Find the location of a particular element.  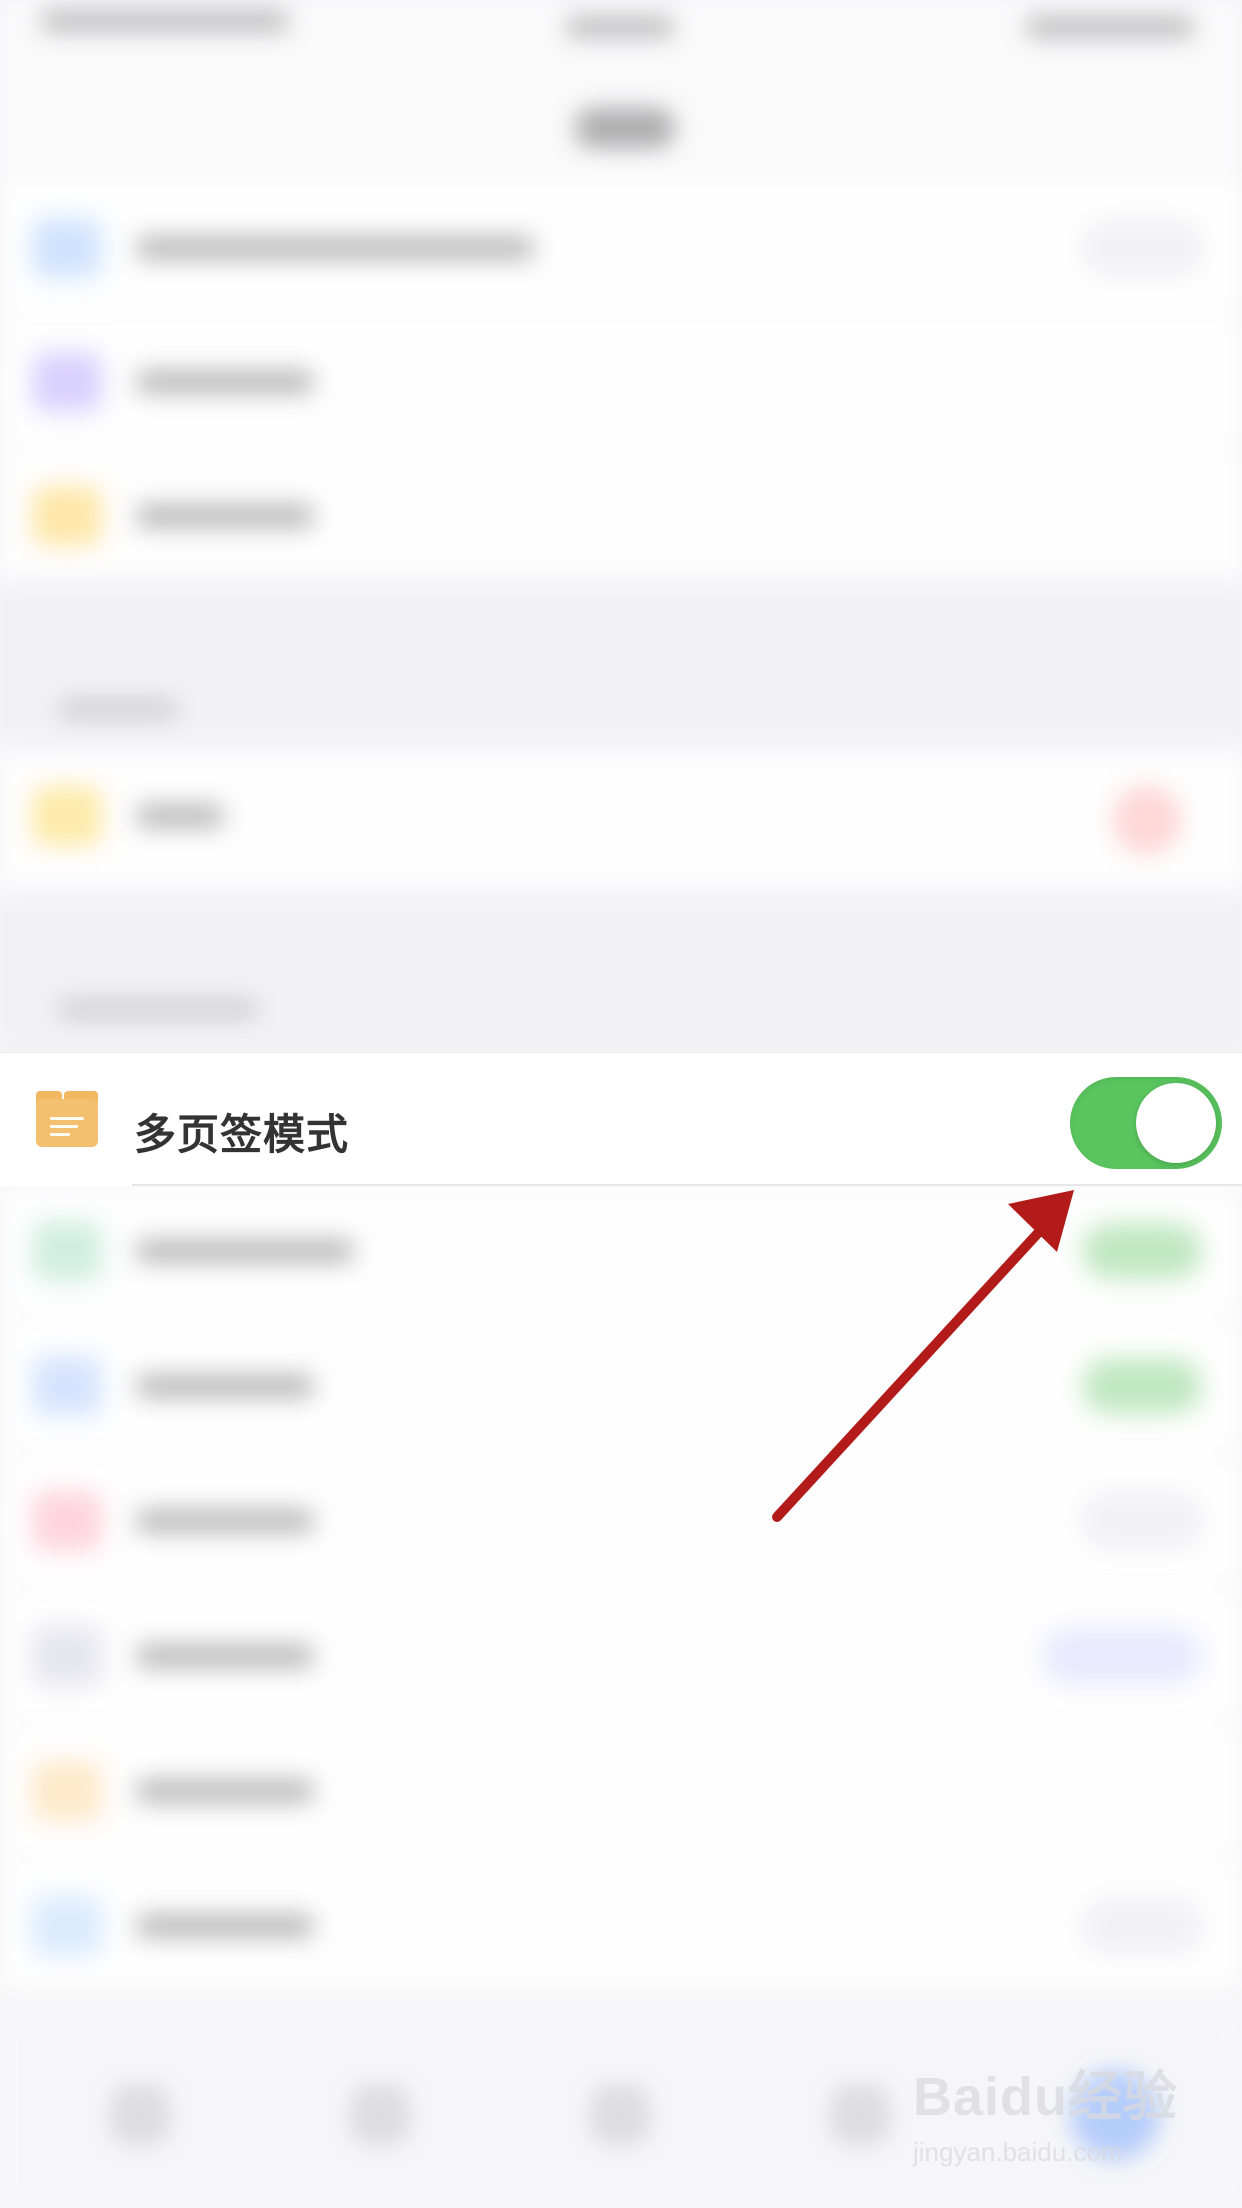

multi-tab-mode-label: 多页签模式 is located at coordinates (242, 1134).